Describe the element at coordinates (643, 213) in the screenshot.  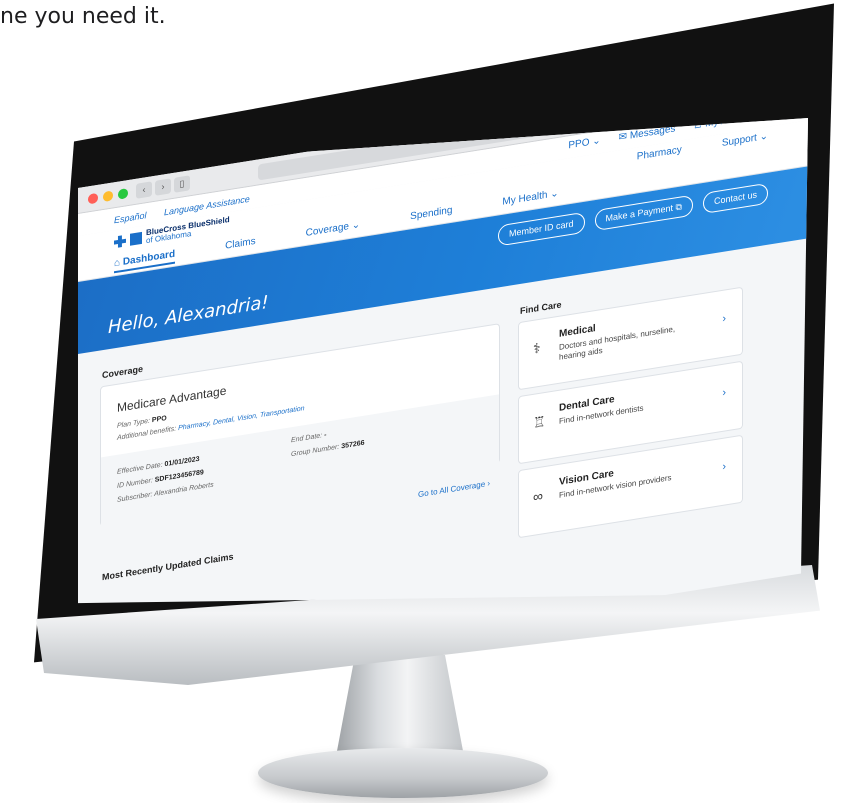
I see `make-payment-button: Make a Payment ⧉` at that location.